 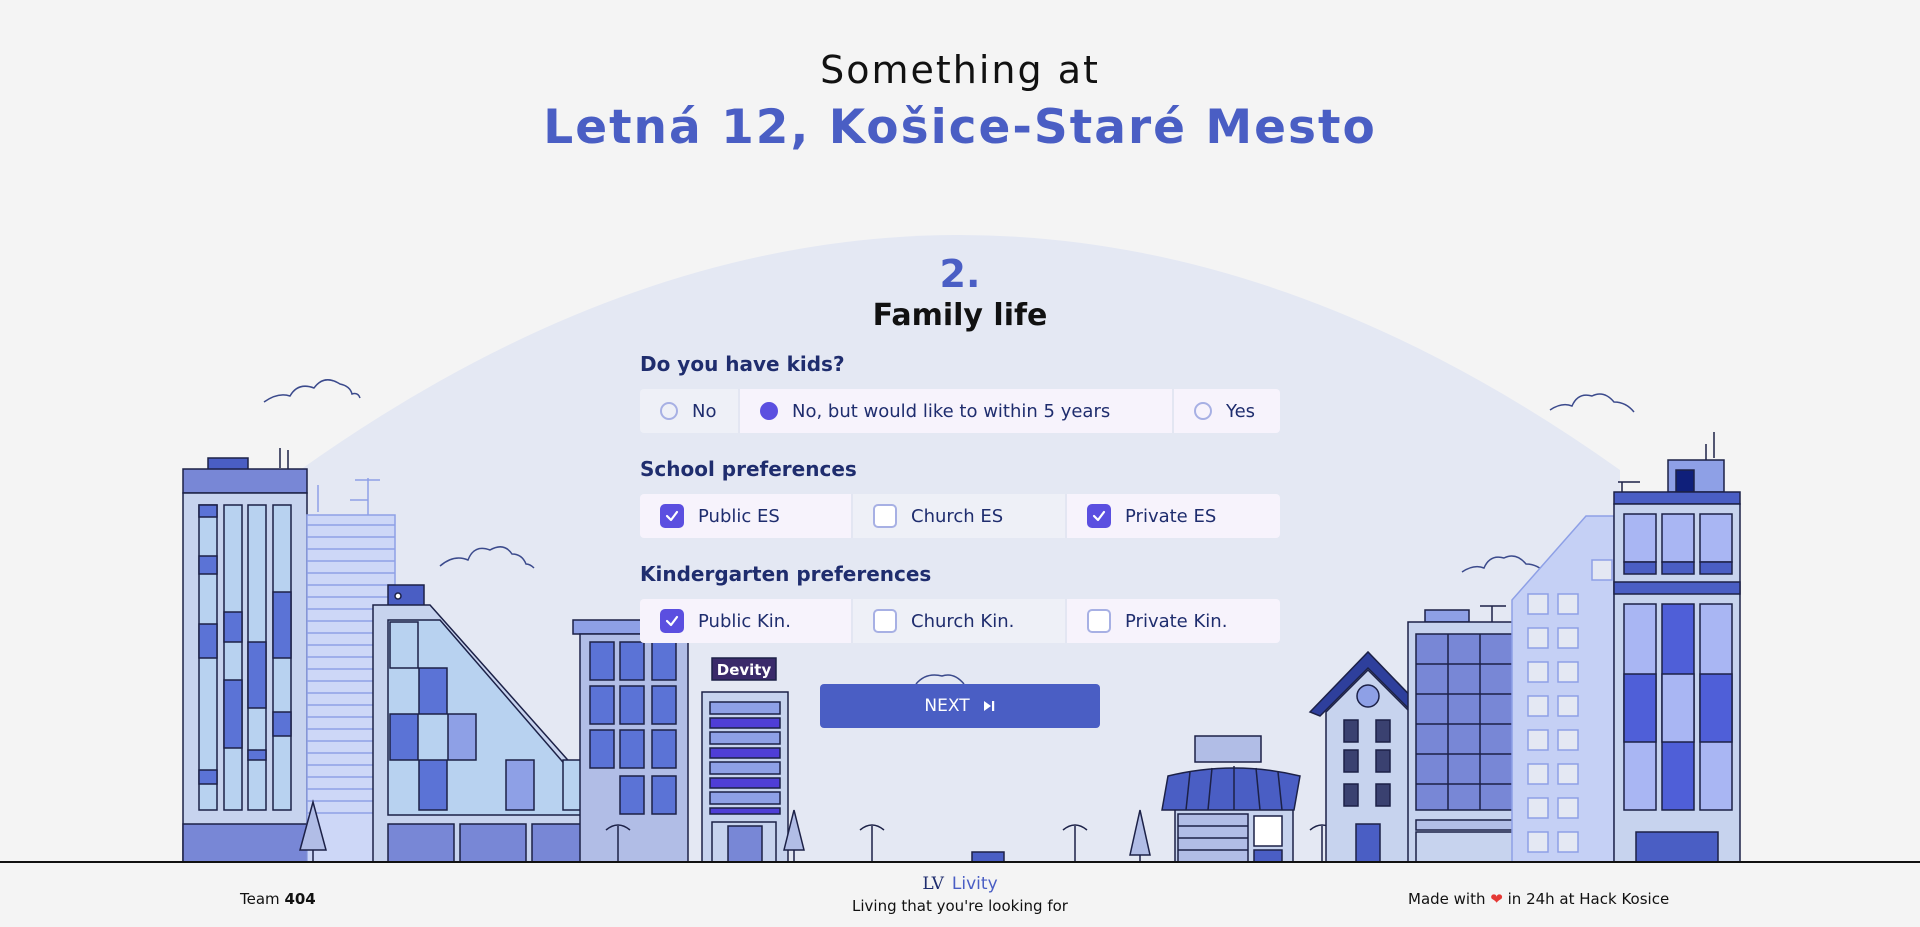 I want to click on radio-selected-icon, so click(x=769, y=411).